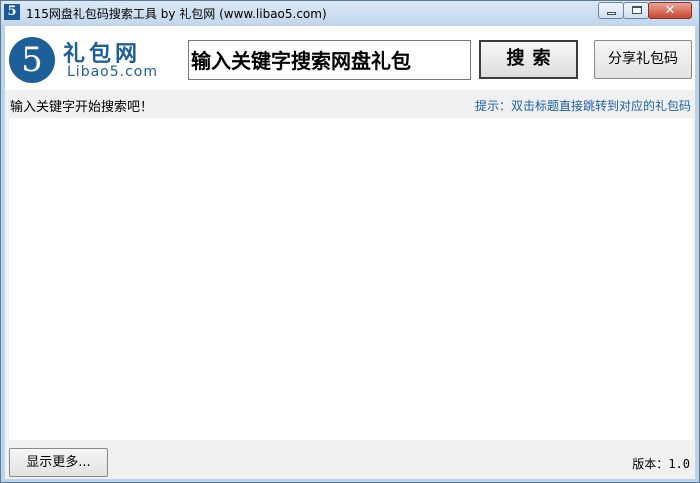 This screenshot has width=700, height=483. I want to click on info-bar: 输入关键字开始搜索吧！ 提示：双击标题直接跳转到对应的礼包码, so click(350, 104).